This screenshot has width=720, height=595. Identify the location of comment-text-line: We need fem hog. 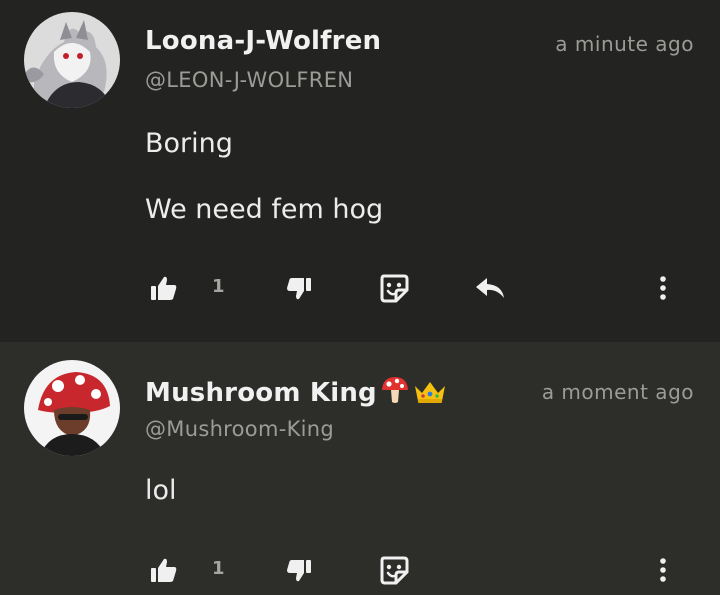
(264, 209).